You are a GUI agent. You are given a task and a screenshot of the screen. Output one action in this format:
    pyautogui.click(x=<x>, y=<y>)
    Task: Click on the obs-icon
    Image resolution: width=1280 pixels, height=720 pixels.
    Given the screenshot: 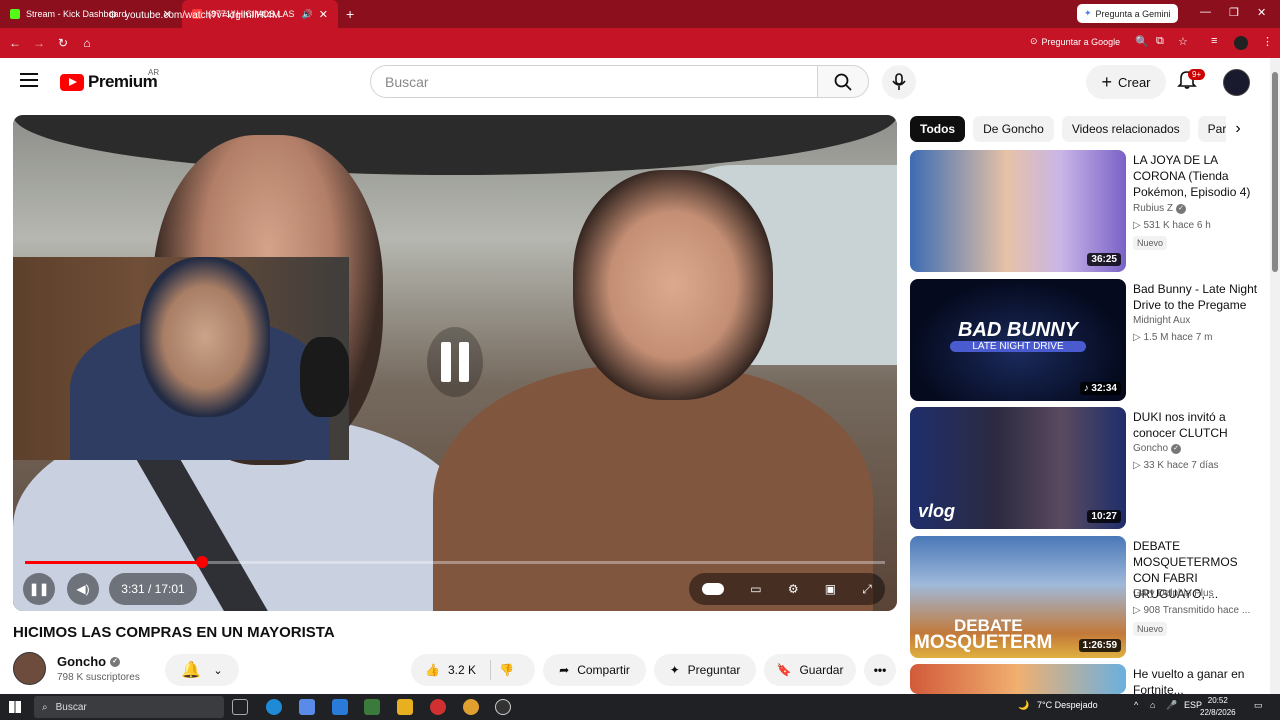 What is the action you would take?
    pyautogui.click(x=503, y=707)
    